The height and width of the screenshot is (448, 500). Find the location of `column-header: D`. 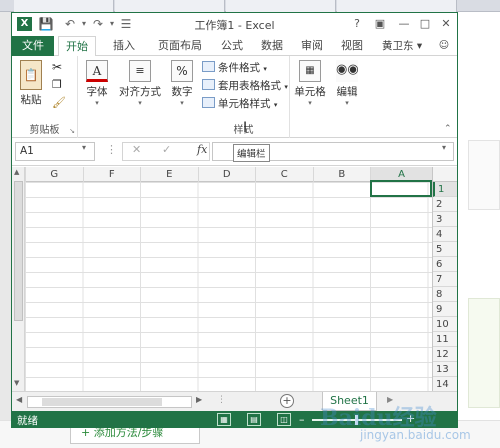

column-header: D is located at coordinates (226, 174).